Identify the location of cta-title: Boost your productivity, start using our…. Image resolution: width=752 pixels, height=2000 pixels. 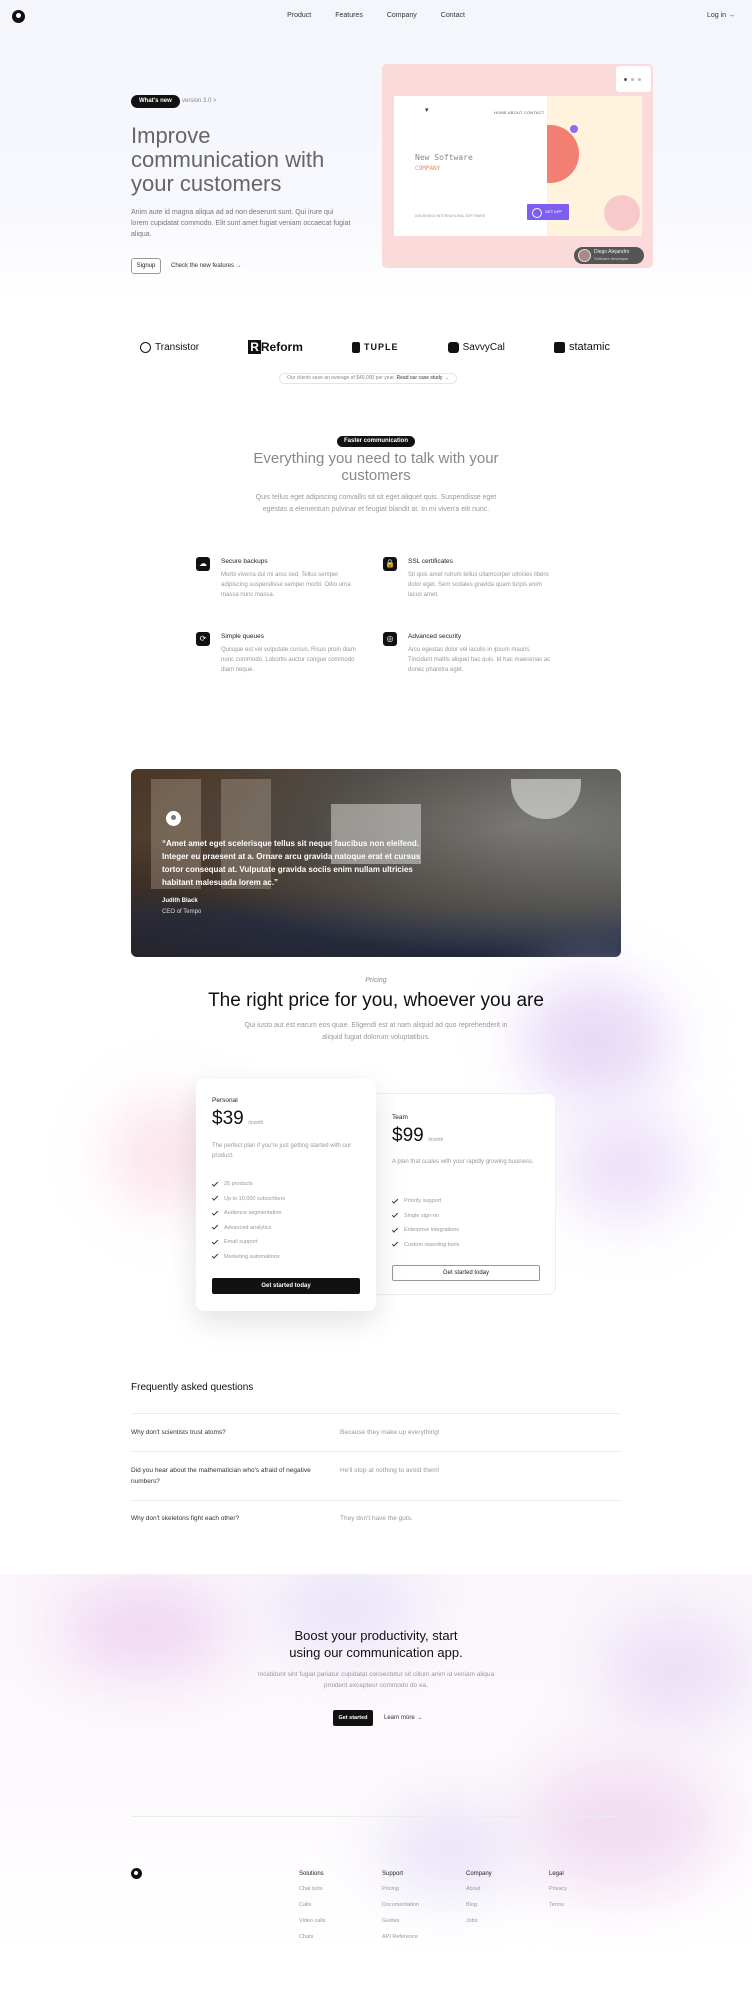
(376, 1644).